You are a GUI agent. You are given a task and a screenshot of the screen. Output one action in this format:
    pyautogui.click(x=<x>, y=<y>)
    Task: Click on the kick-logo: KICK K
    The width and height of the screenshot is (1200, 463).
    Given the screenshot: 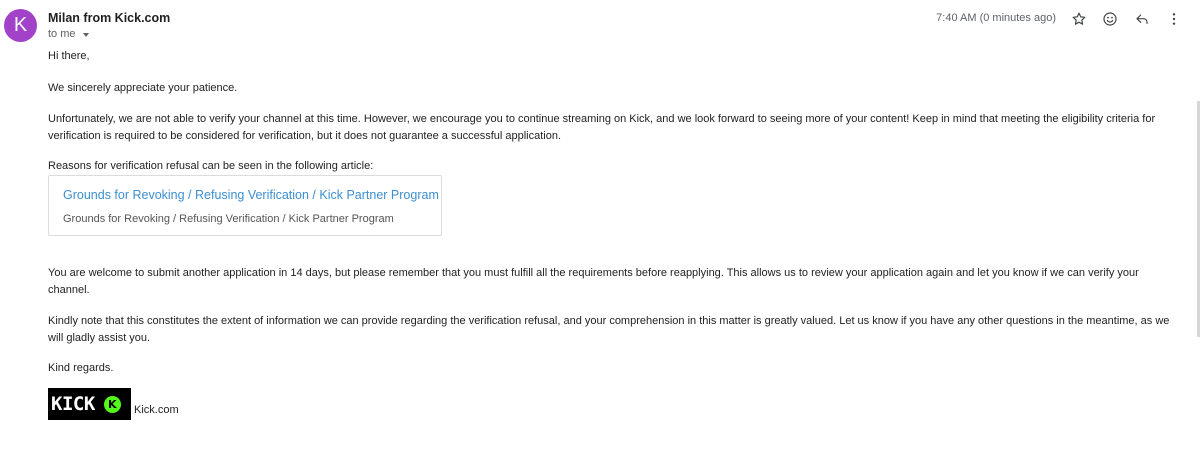 What is the action you would take?
    pyautogui.click(x=89, y=404)
    